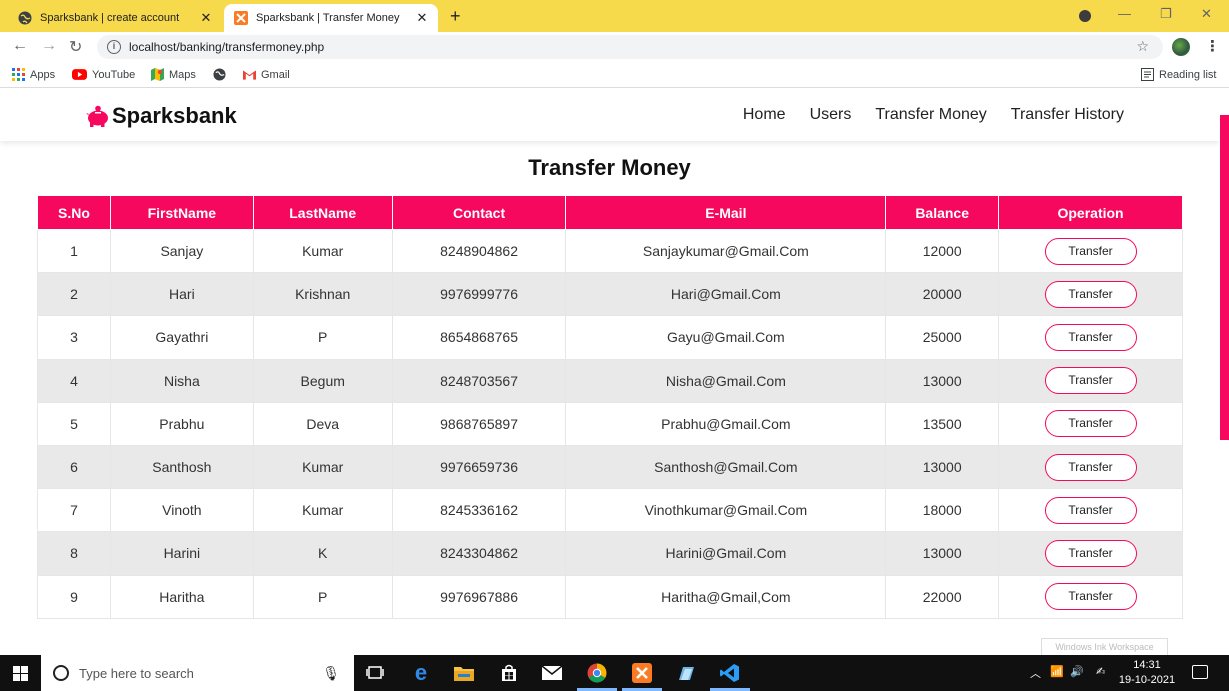 The width and height of the screenshot is (1229, 691). What do you see at coordinates (479, 251) in the screenshot?
I see `cell-contact: 8248904862` at bounding box center [479, 251].